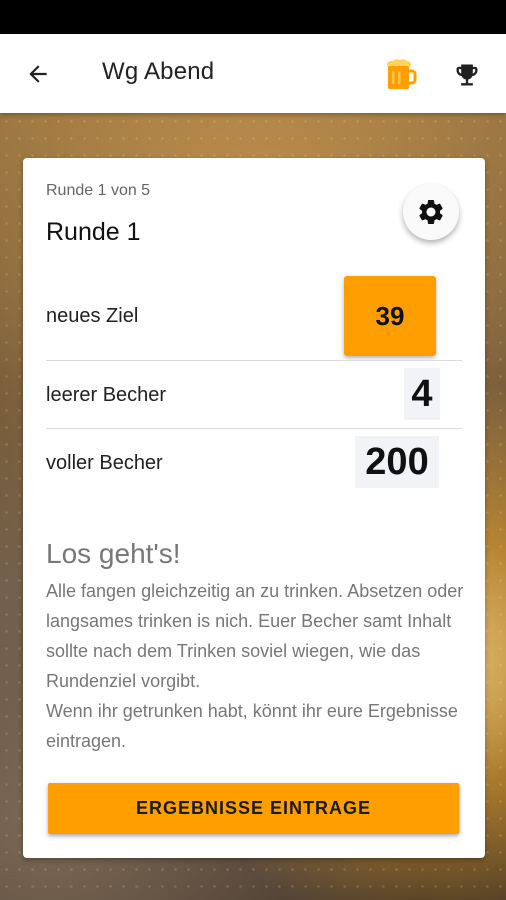  What do you see at coordinates (253, 808) in the screenshot?
I see `submit-results-button: ERGEBNISSE EINTRAGE` at bounding box center [253, 808].